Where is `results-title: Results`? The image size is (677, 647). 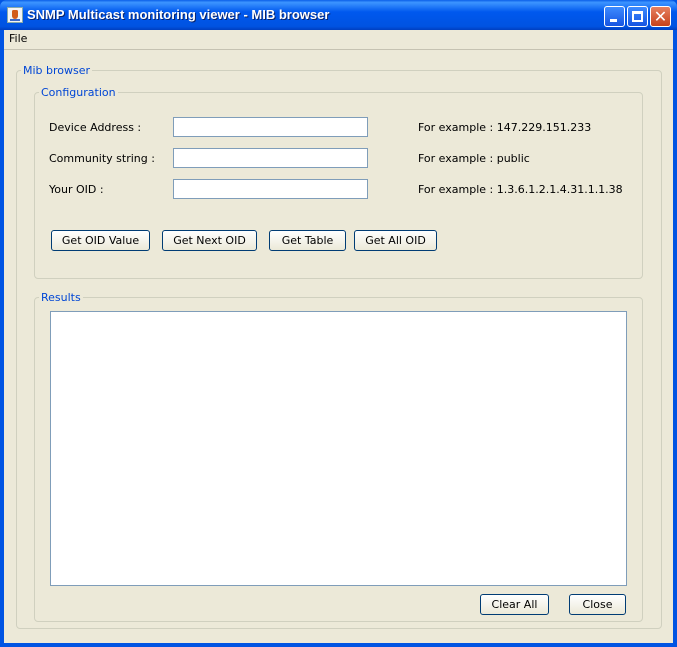 results-title: Results is located at coordinates (61, 297).